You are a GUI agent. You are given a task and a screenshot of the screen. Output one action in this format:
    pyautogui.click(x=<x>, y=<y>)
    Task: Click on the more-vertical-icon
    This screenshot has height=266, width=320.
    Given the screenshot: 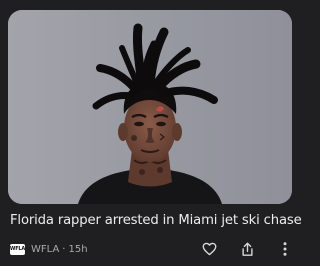 What is the action you would take?
    pyautogui.click(x=285, y=249)
    